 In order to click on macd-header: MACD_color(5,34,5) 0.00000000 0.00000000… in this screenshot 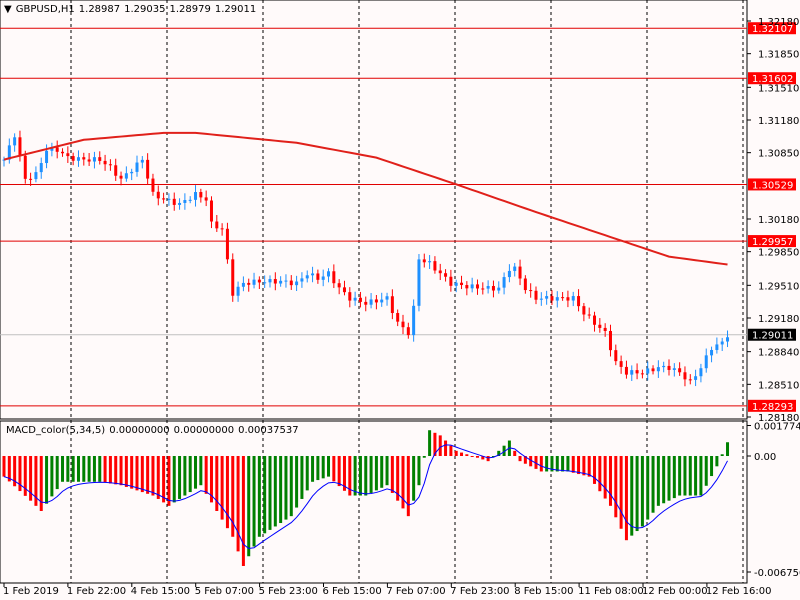, I will do `click(152, 430)`.